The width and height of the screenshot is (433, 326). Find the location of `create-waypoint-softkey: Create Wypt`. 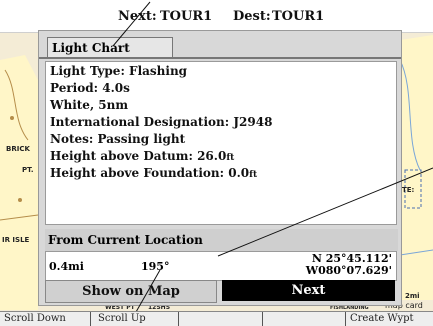

create-waypoint-softkey: Create Wypt is located at coordinates (382, 318).